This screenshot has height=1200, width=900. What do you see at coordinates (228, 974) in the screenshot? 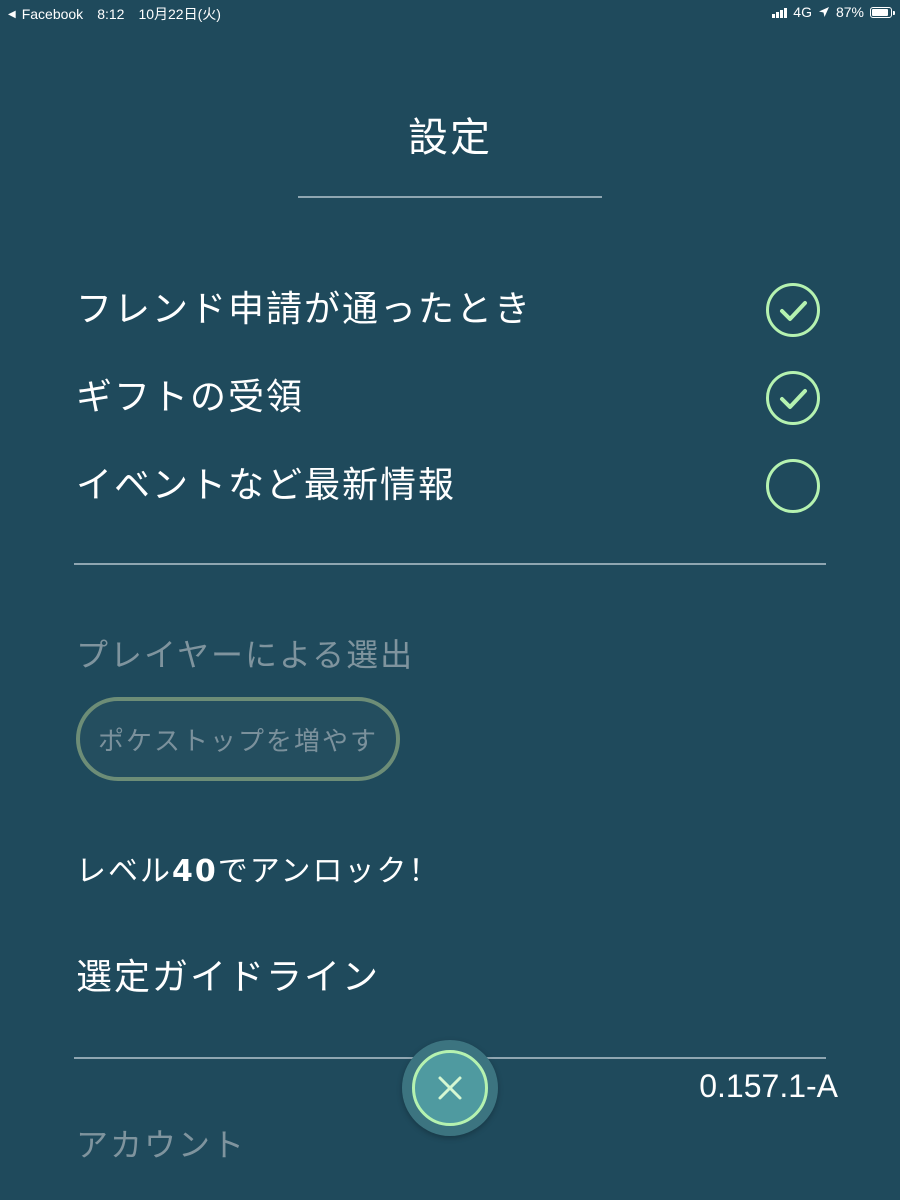
I see `selection-guideline-link: 選定ガイドライン` at bounding box center [228, 974].